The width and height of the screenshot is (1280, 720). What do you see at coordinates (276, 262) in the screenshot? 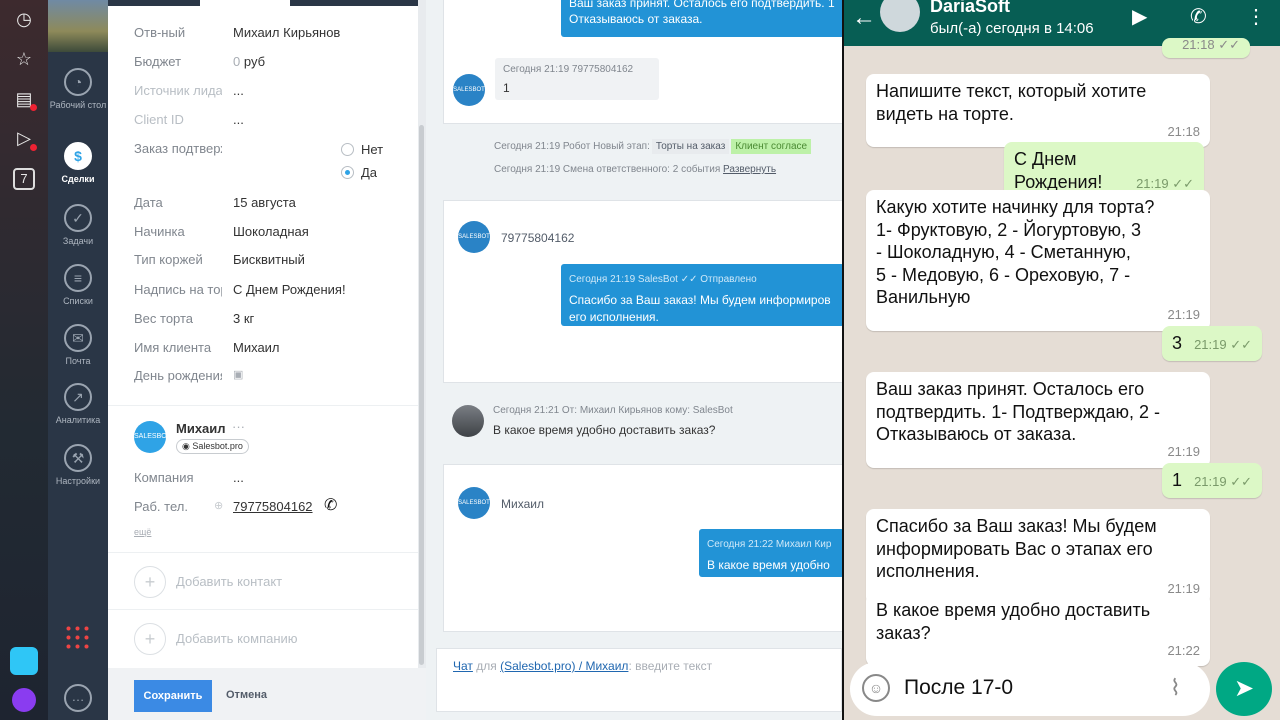
I see `field-cake-type: Тип коржей Бисквитный` at bounding box center [276, 262].